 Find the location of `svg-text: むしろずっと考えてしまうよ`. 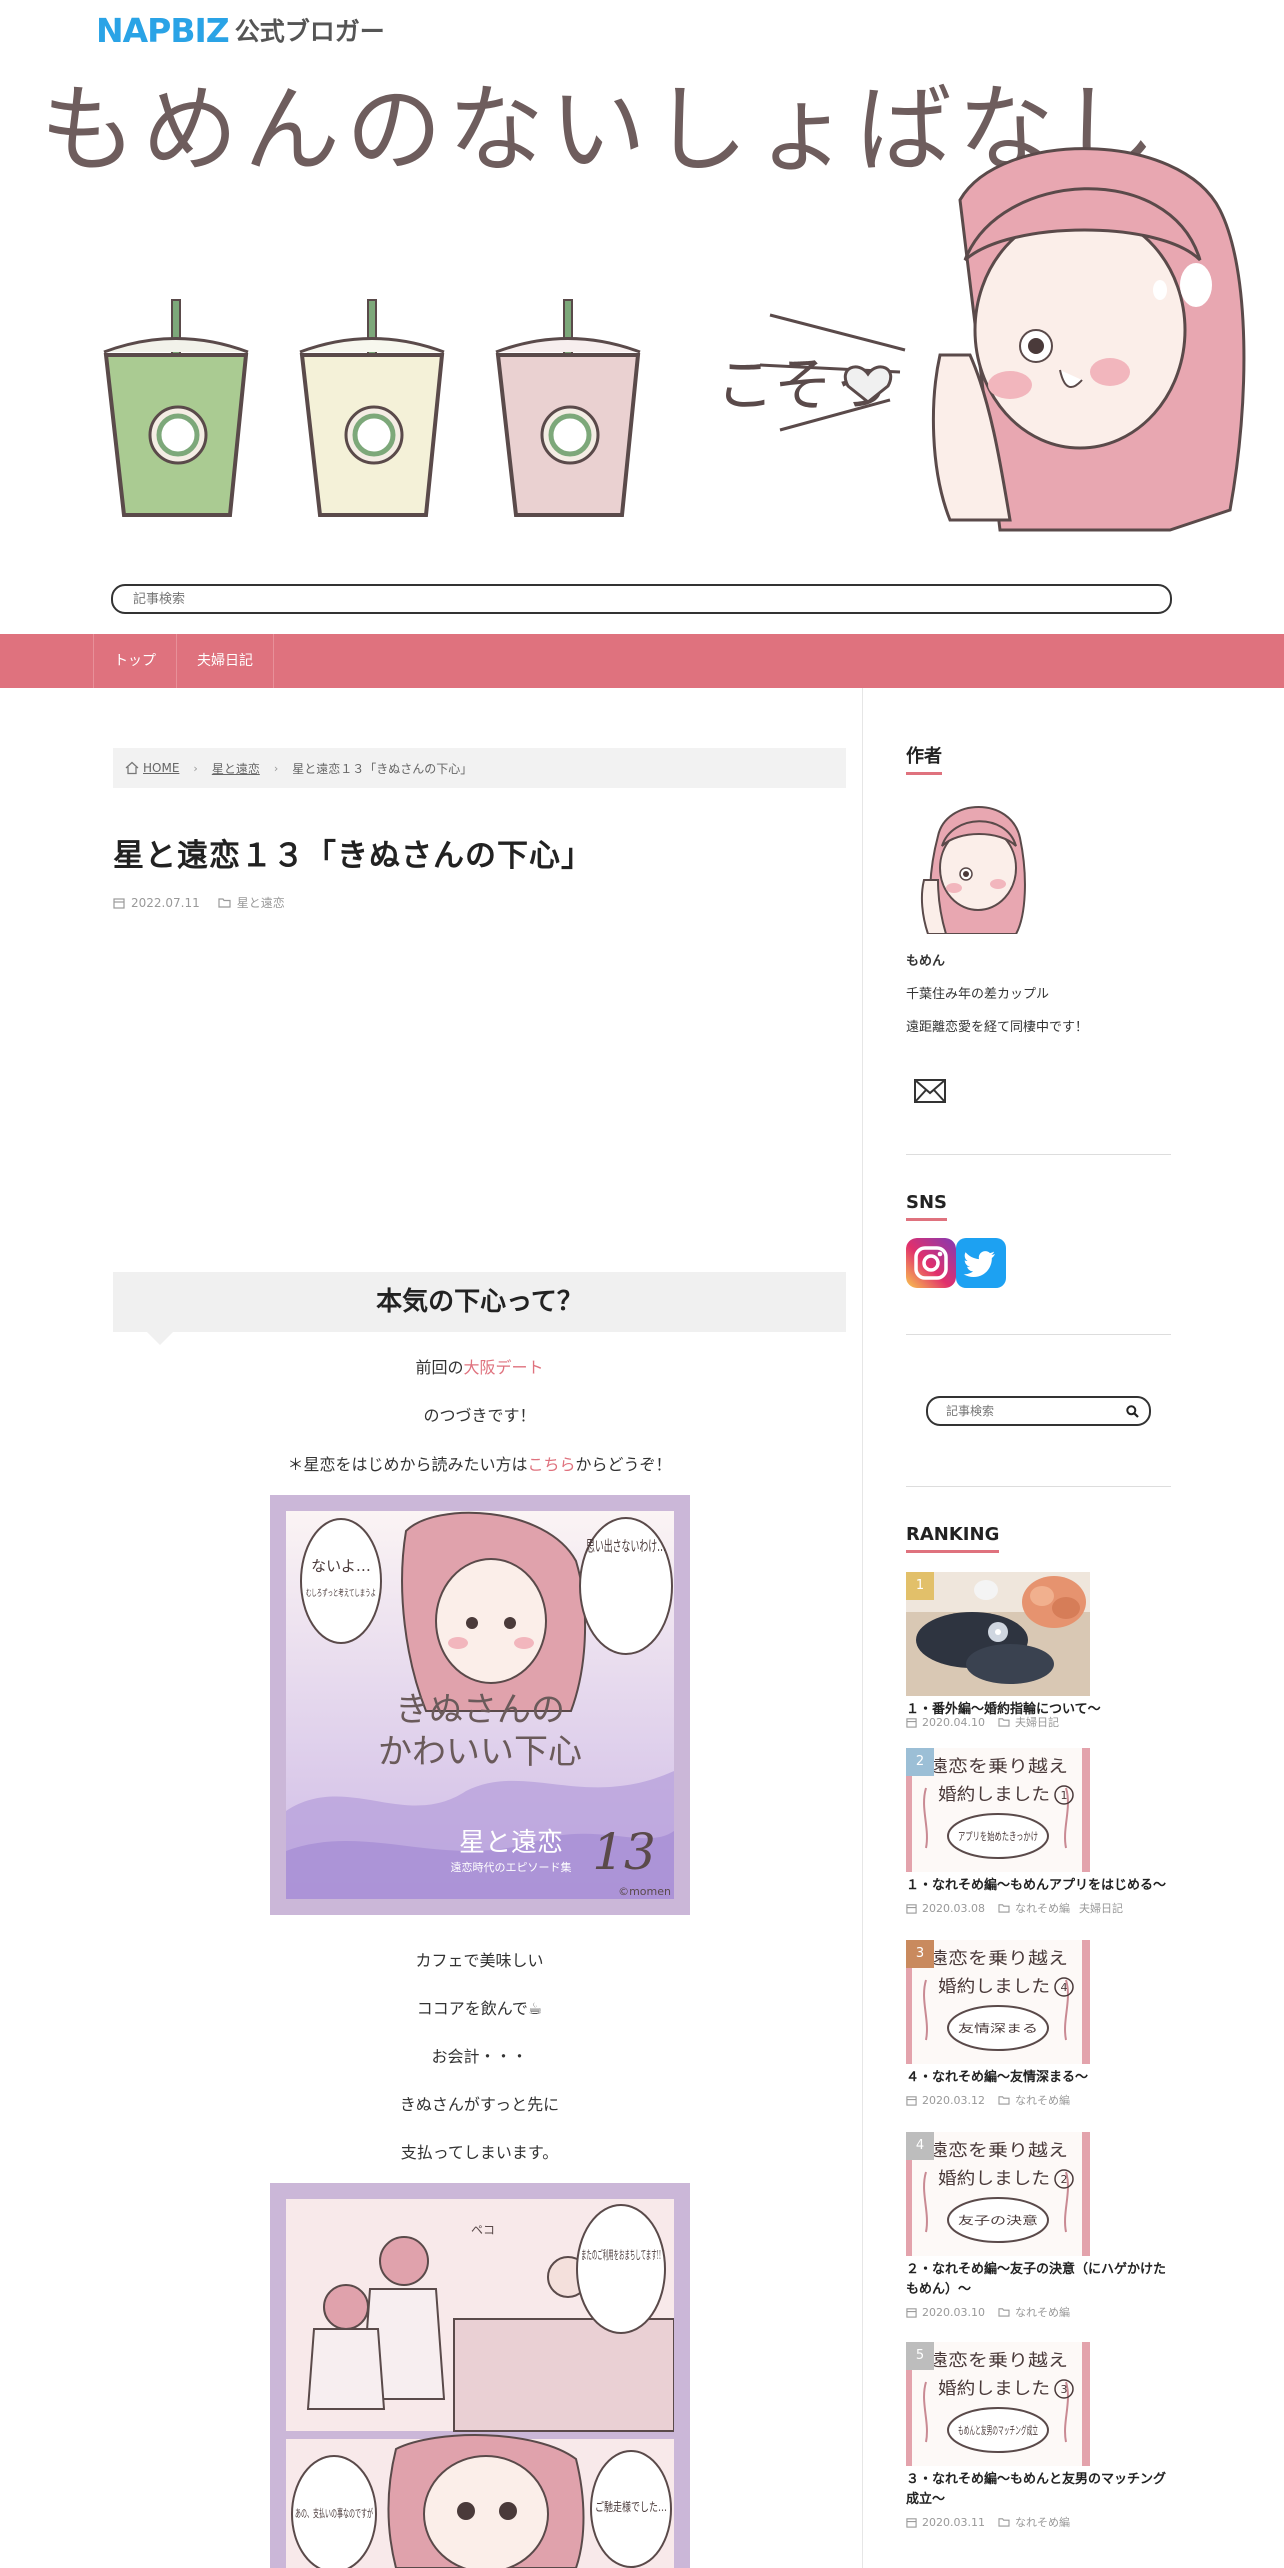

svg-text: むしろずっと考えてしまうよ is located at coordinates (341, 1593).